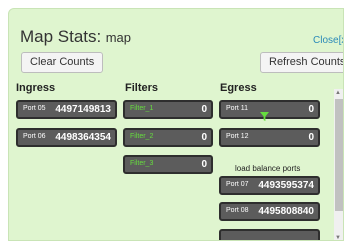 The width and height of the screenshot is (344, 241). I want to click on title-text: Map Stats:, so click(61, 36).